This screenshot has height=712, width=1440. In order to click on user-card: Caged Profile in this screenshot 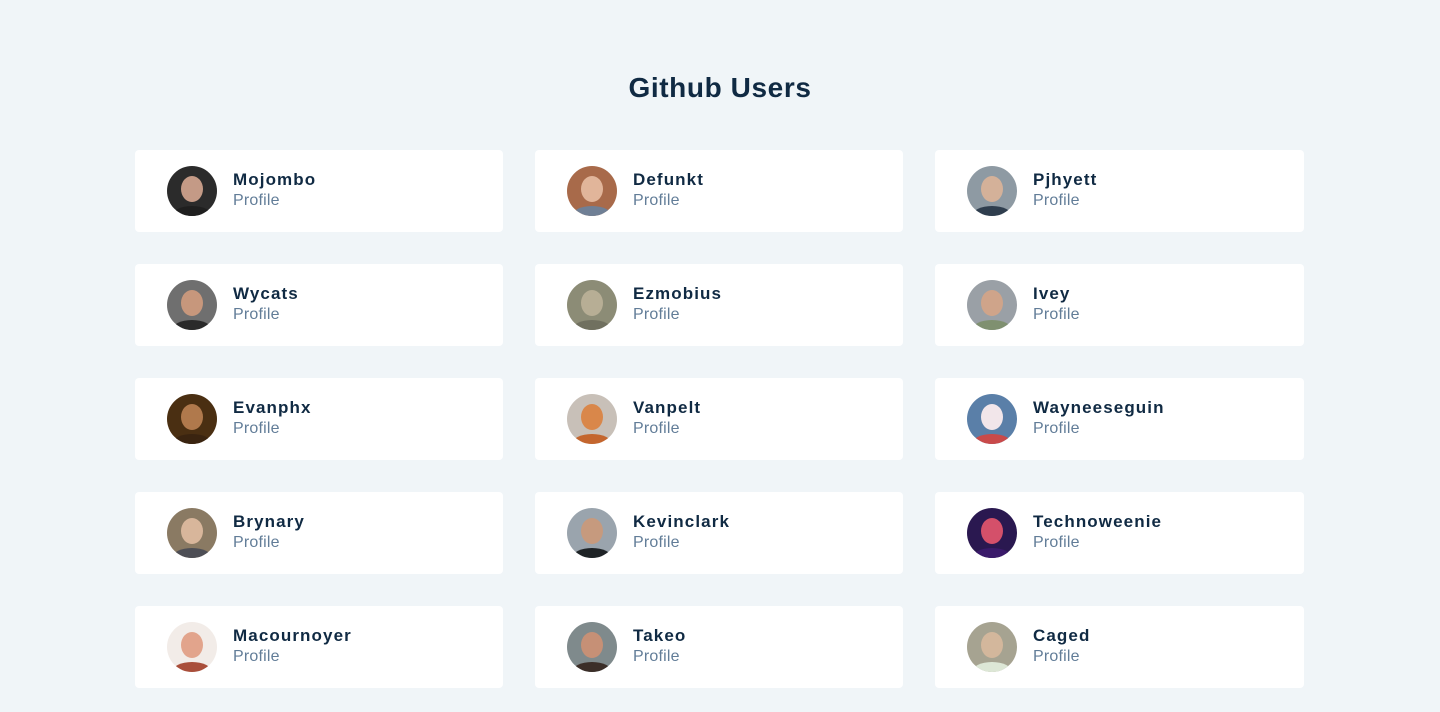, I will do `click(1119, 647)`.